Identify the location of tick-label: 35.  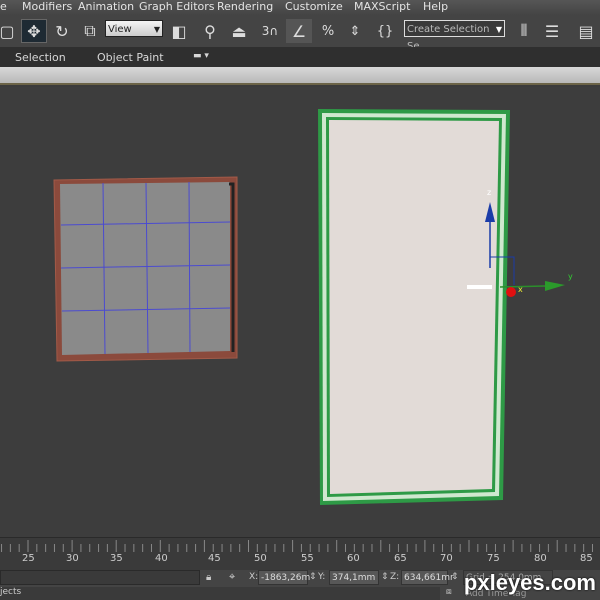
(116, 558).